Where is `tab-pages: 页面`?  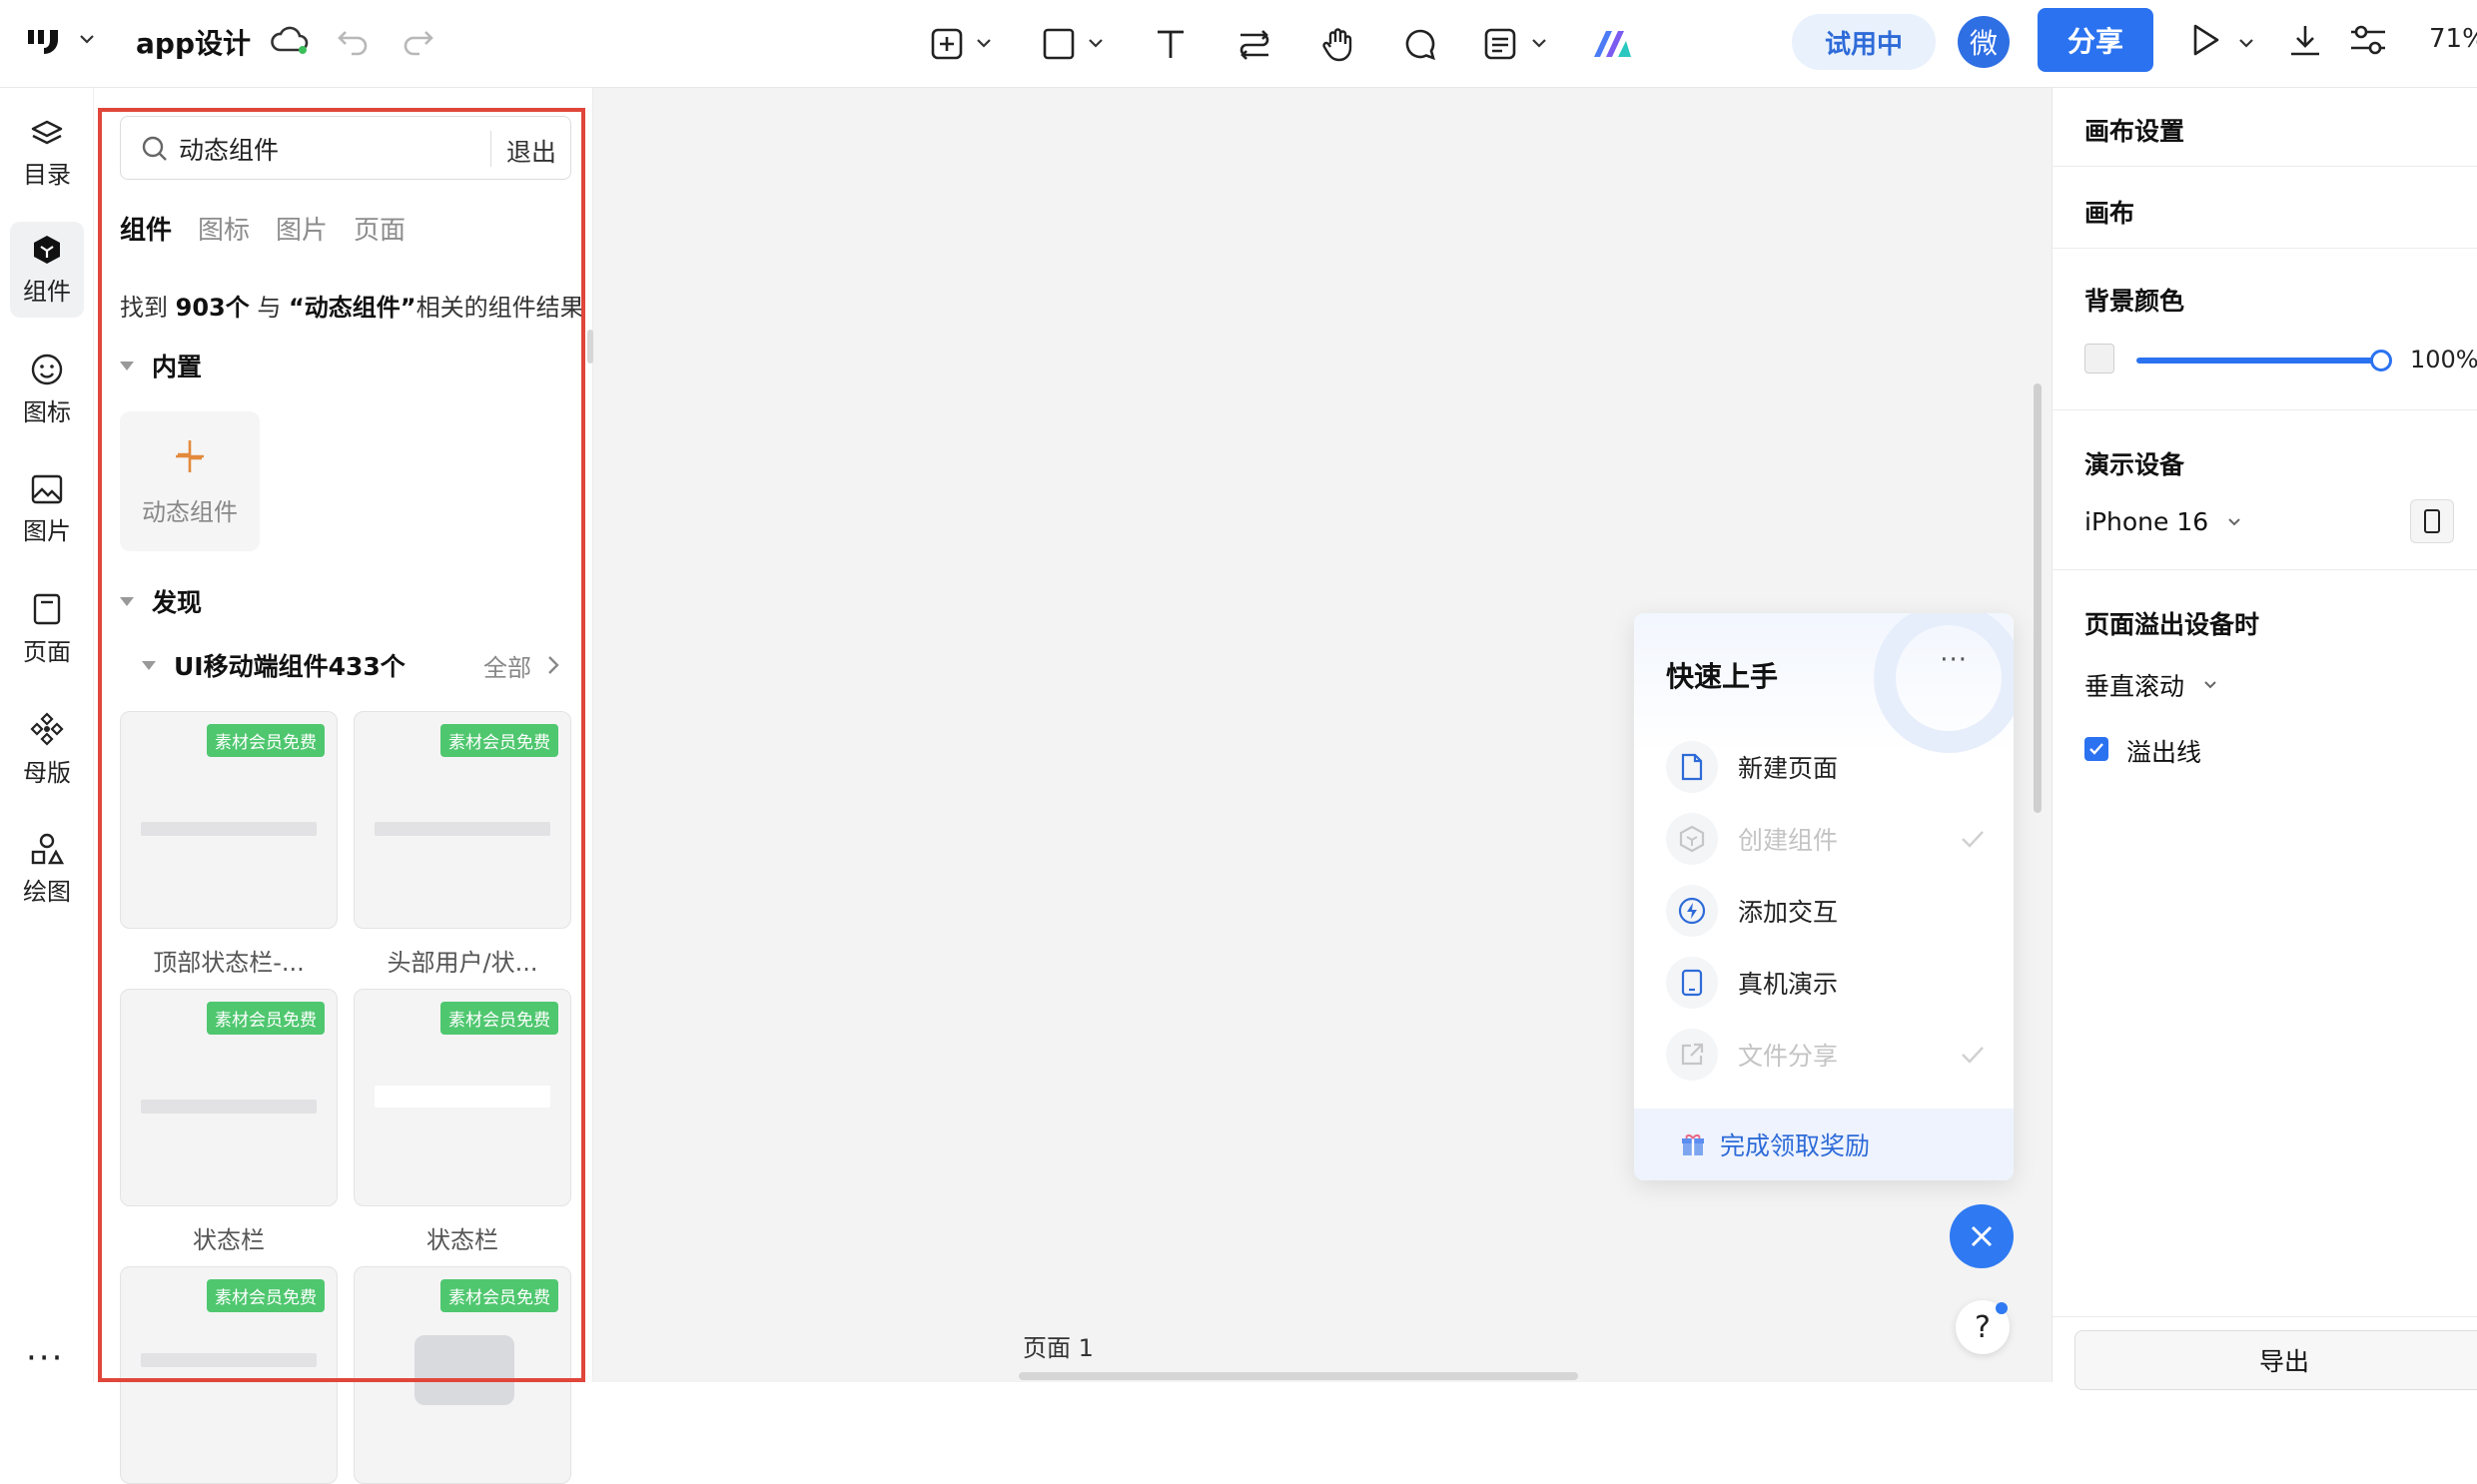 tab-pages: 页面 is located at coordinates (380, 229).